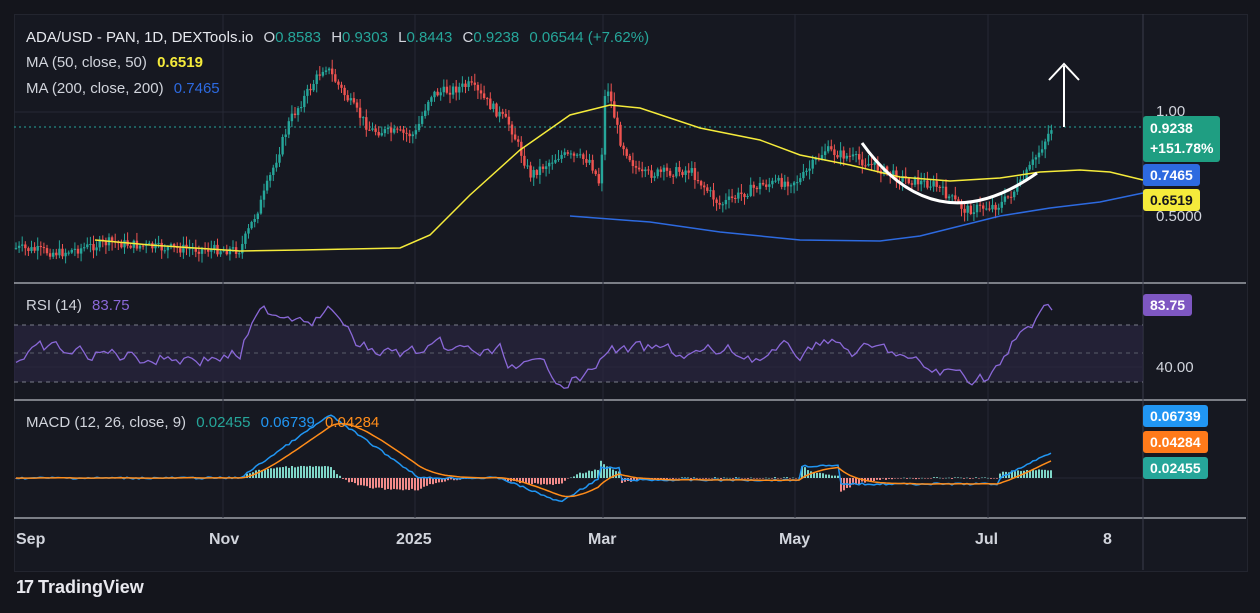 This screenshot has width=1260, height=613. What do you see at coordinates (106, 422) in the screenshot?
I see `macd-label: MACD (12, 26, close, 9)` at bounding box center [106, 422].